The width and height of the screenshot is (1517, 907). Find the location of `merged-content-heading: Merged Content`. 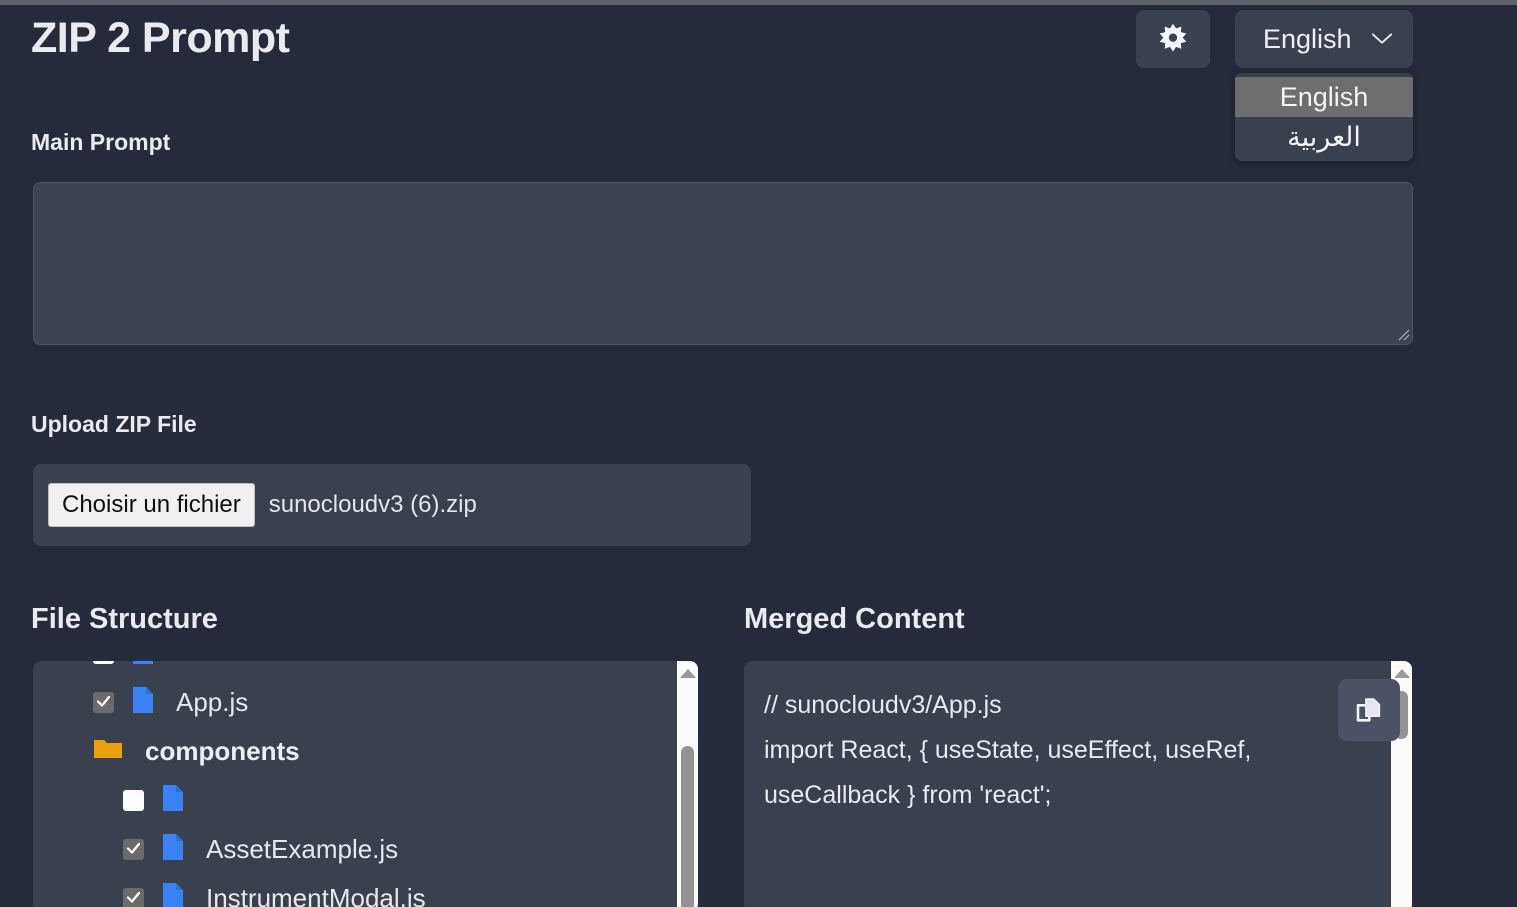

merged-content-heading: Merged Content is located at coordinates (854, 619).